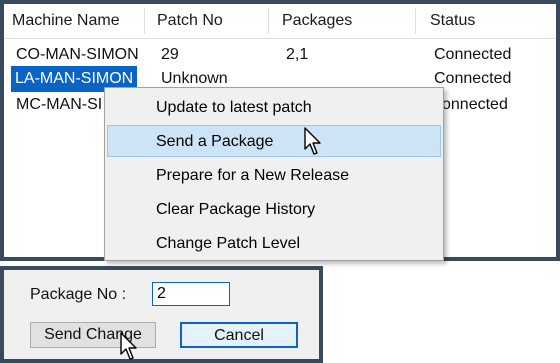 The height and width of the screenshot is (363, 560). What do you see at coordinates (344, 21) in the screenshot?
I see `column-packages: Packages` at bounding box center [344, 21].